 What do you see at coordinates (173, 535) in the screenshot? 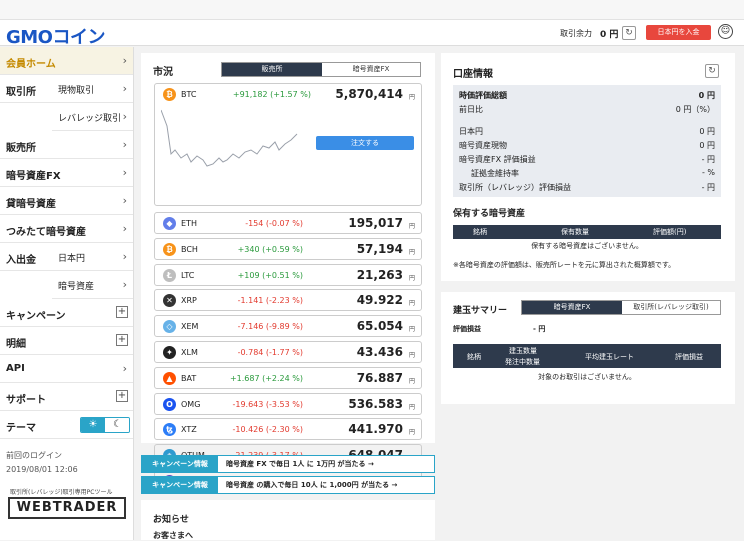
I see `news-item: お客さまへ` at bounding box center [173, 535].